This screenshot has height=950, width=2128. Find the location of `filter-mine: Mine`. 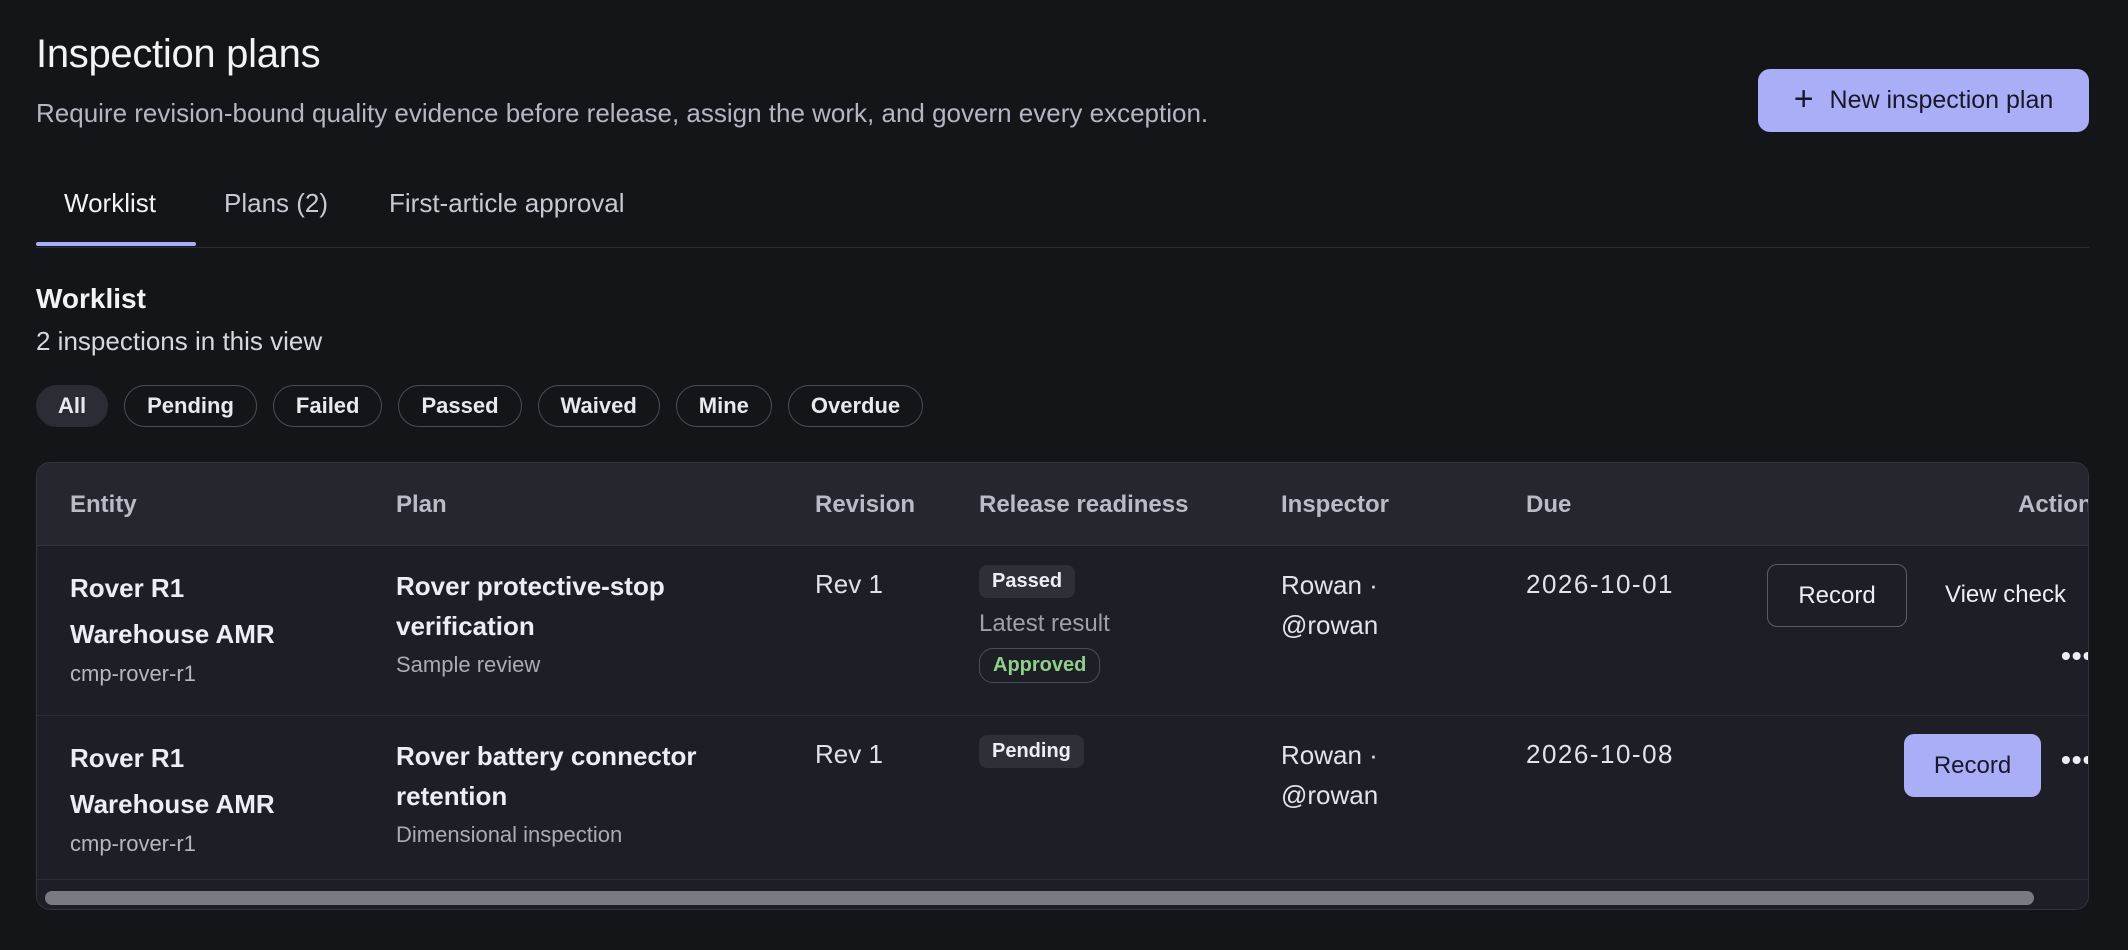

filter-mine: Mine is located at coordinates (723, 406).